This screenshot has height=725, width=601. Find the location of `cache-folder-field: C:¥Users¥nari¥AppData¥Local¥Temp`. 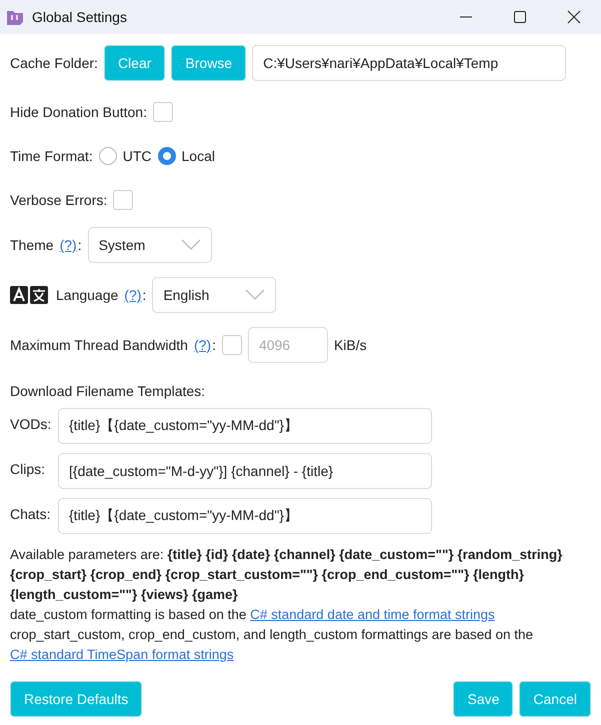

cache-folder-field: C:¥Users¥nari¥AppData¥Local¥Temp is located at coordinates (409, 63).